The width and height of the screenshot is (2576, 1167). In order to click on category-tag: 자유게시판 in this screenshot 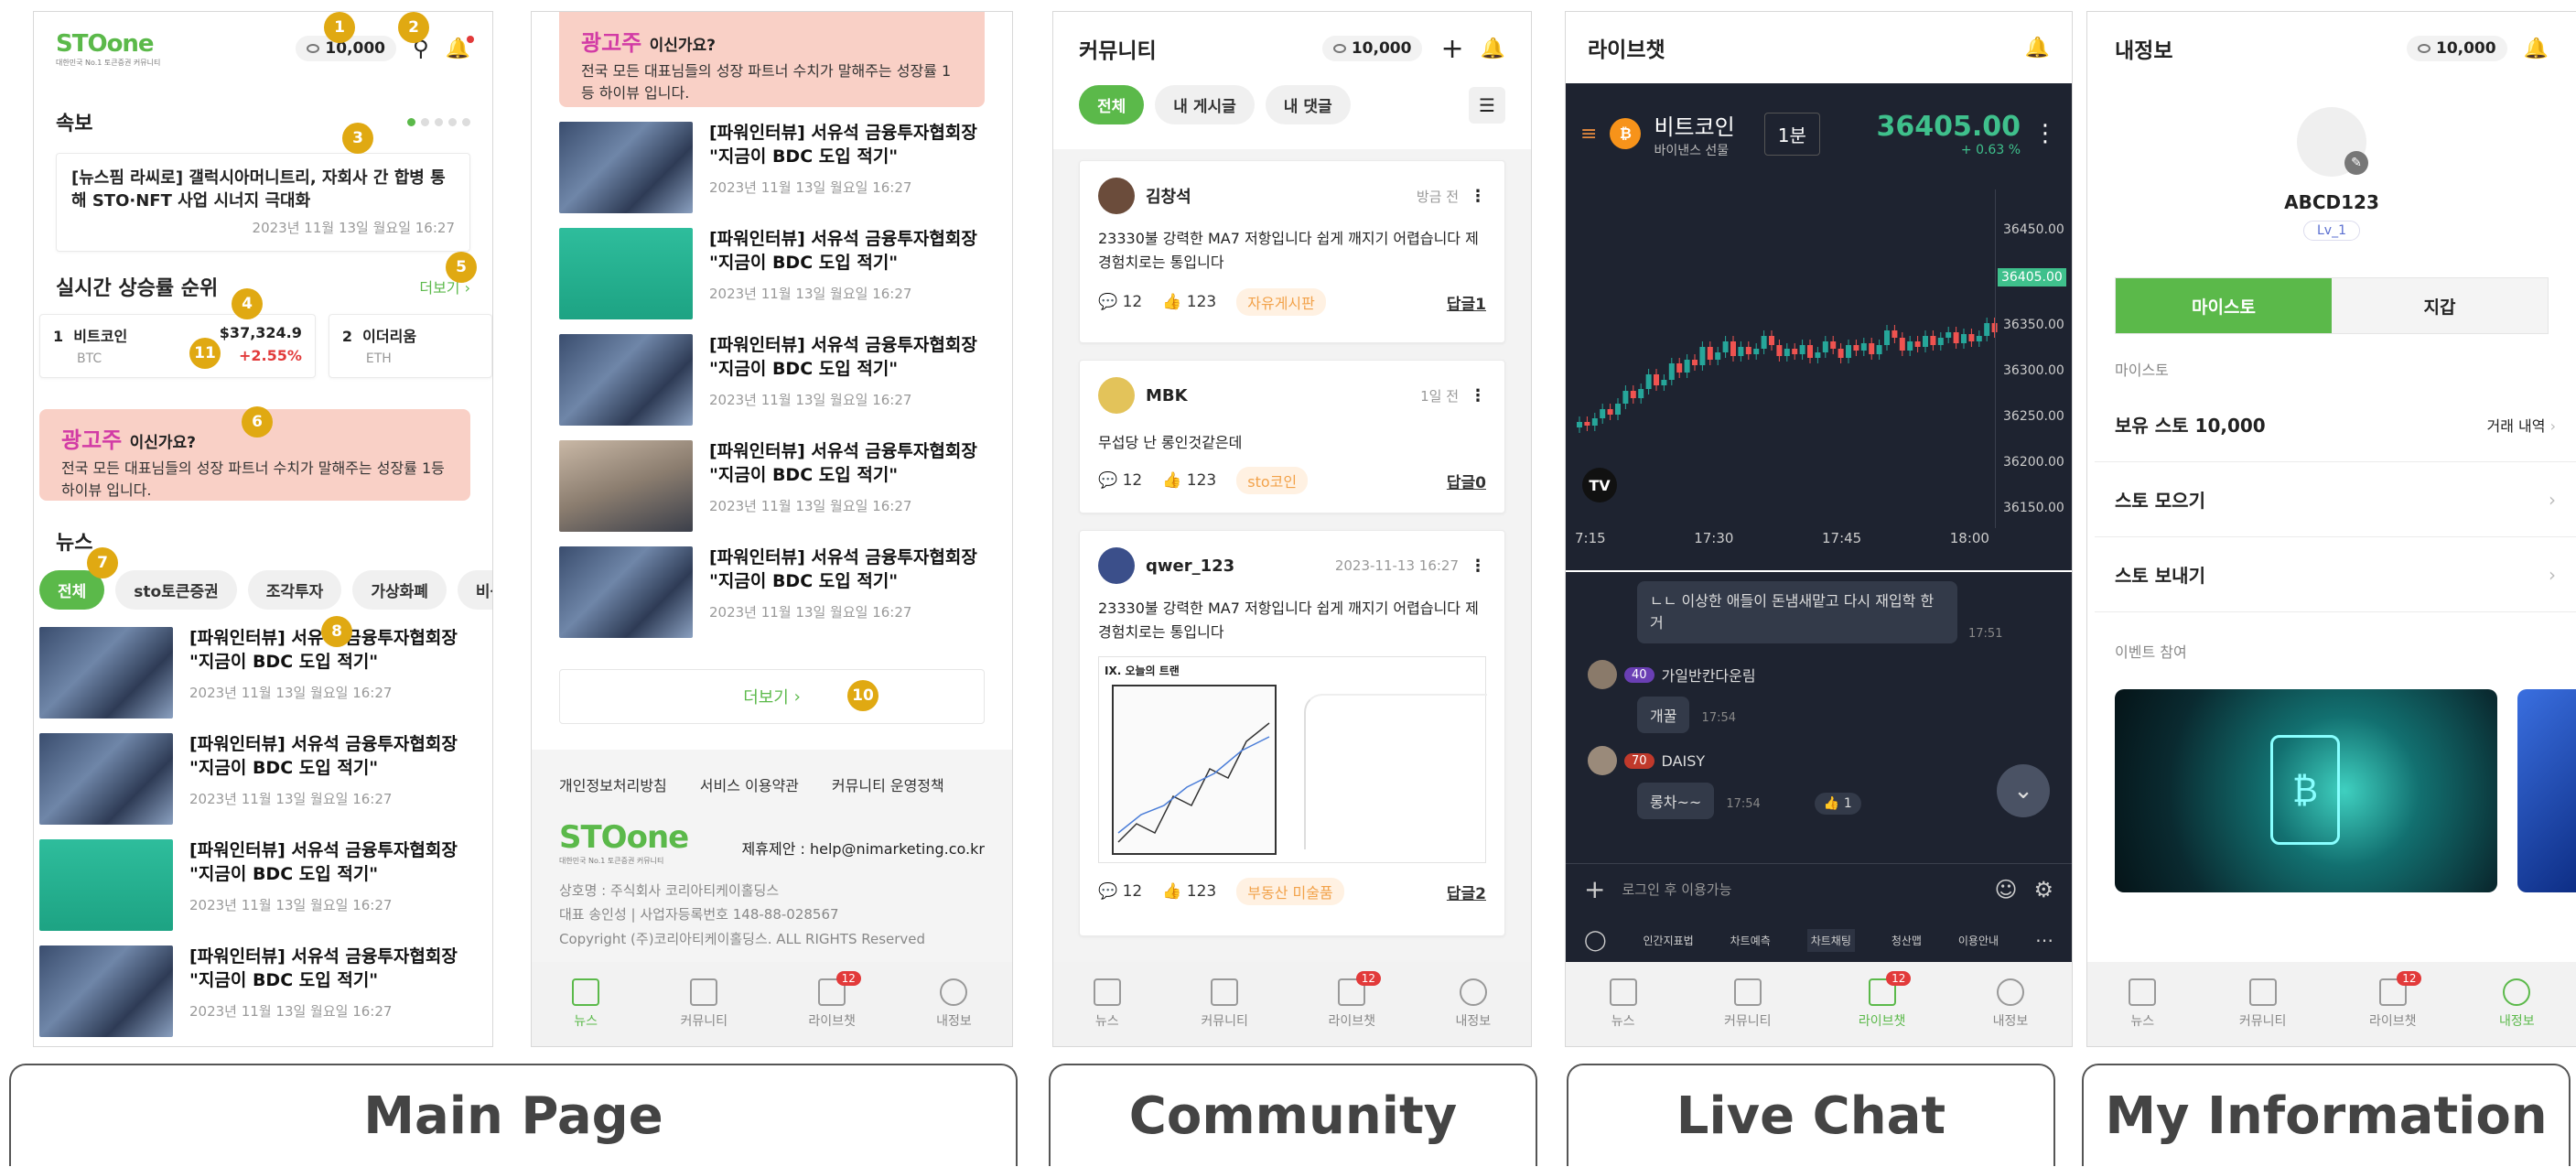, I will do `click(1281, 302)`.